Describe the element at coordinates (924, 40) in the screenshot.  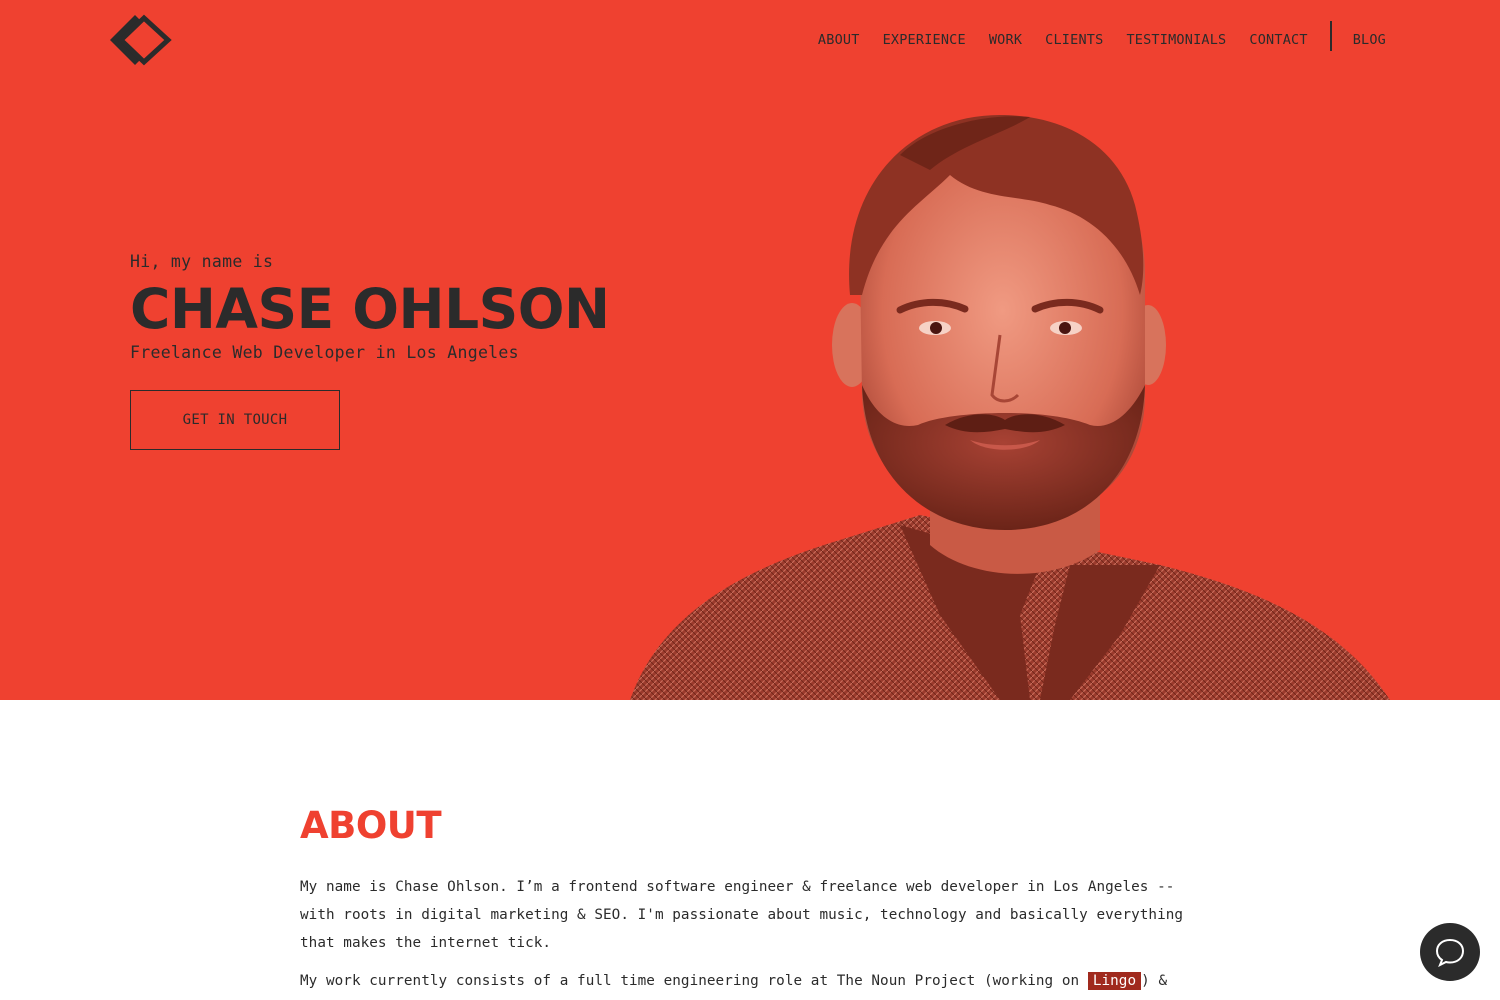
I see `nav-experience: EXPERIENCE` at that location.